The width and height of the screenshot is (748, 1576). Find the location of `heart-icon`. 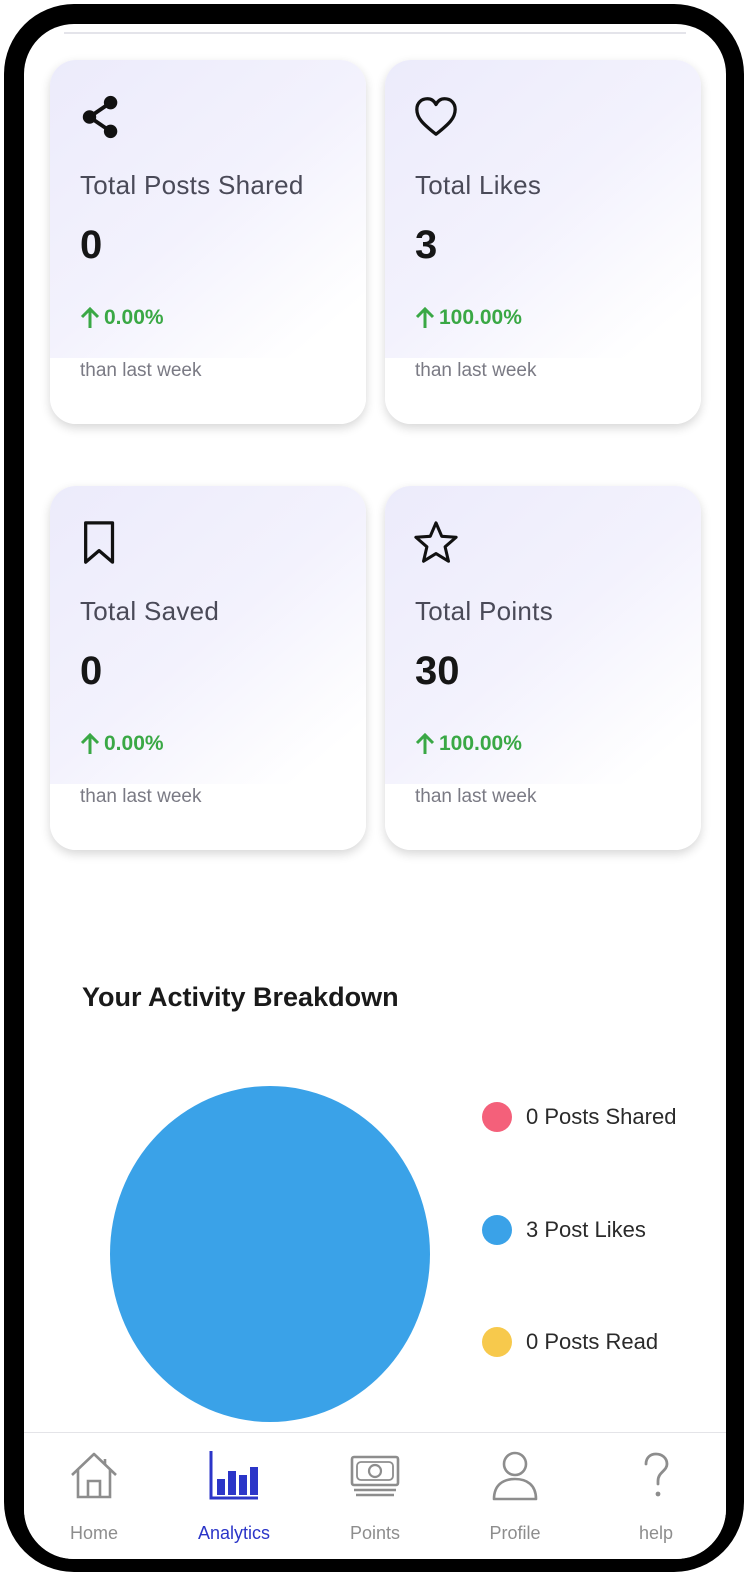

heart-icon is located at coordinates (436, 116).